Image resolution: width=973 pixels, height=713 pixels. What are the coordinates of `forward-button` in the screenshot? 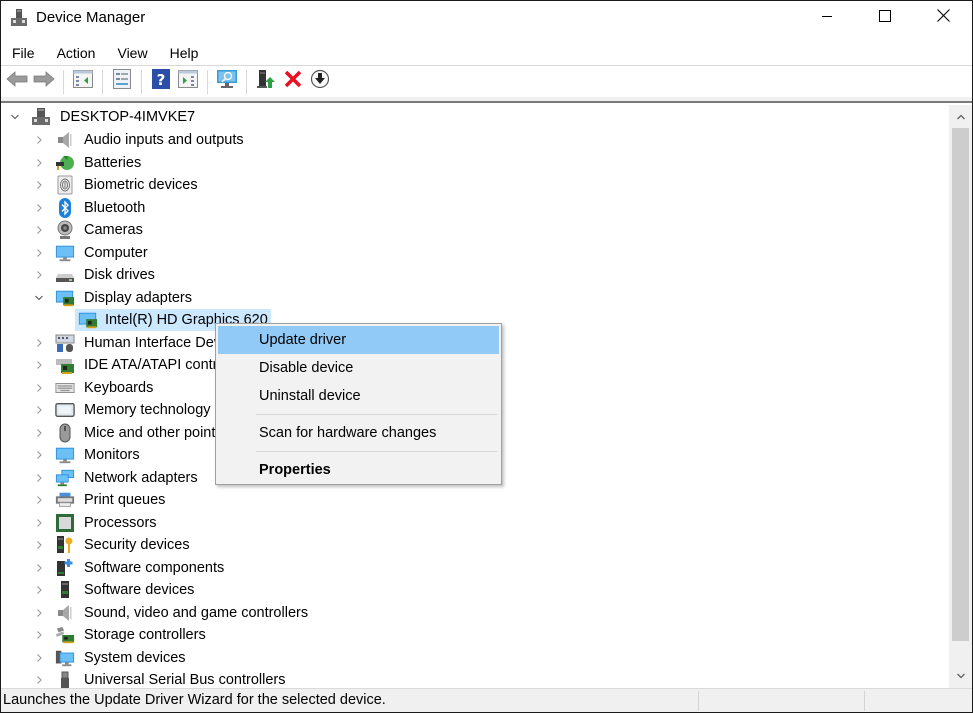 It's located at (43, 81).